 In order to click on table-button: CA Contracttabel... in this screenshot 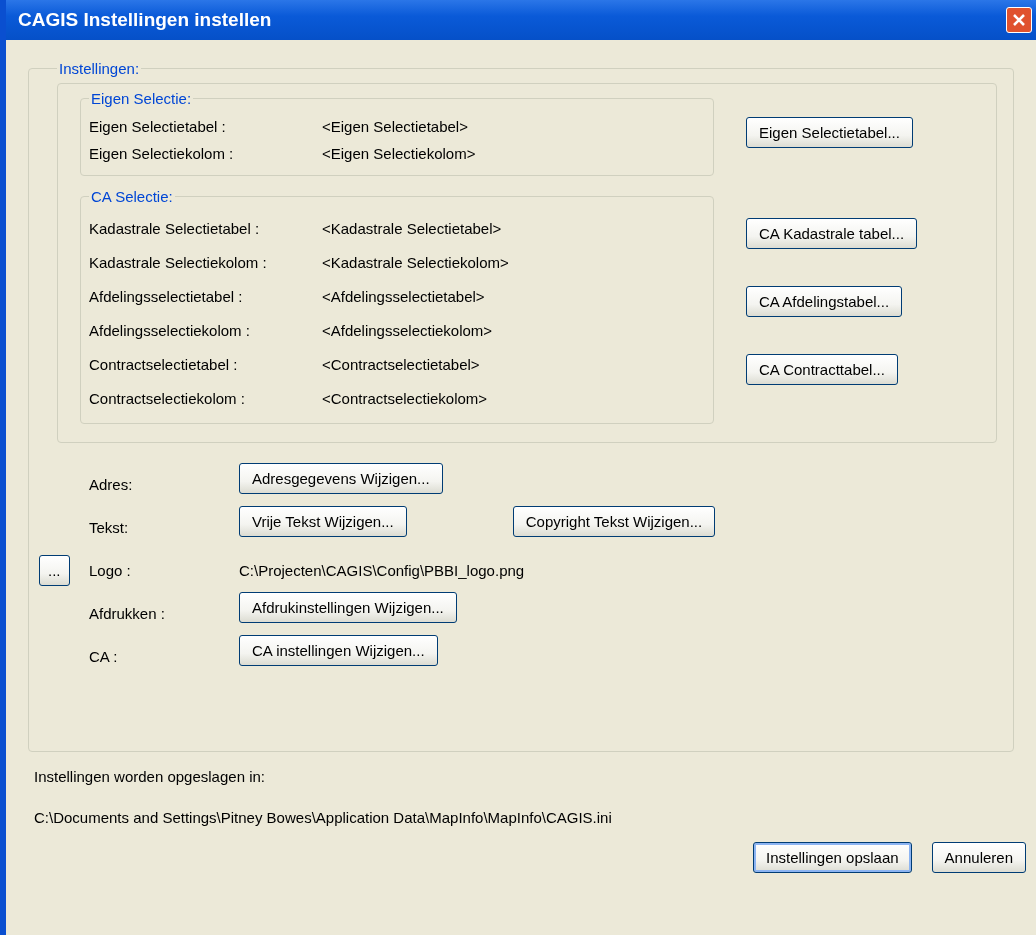, I will do `click(822, 369)`.